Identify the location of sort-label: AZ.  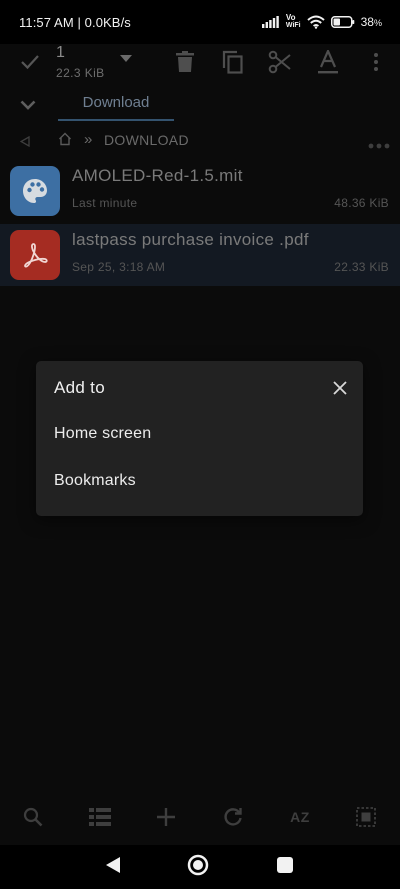
(300, 817).